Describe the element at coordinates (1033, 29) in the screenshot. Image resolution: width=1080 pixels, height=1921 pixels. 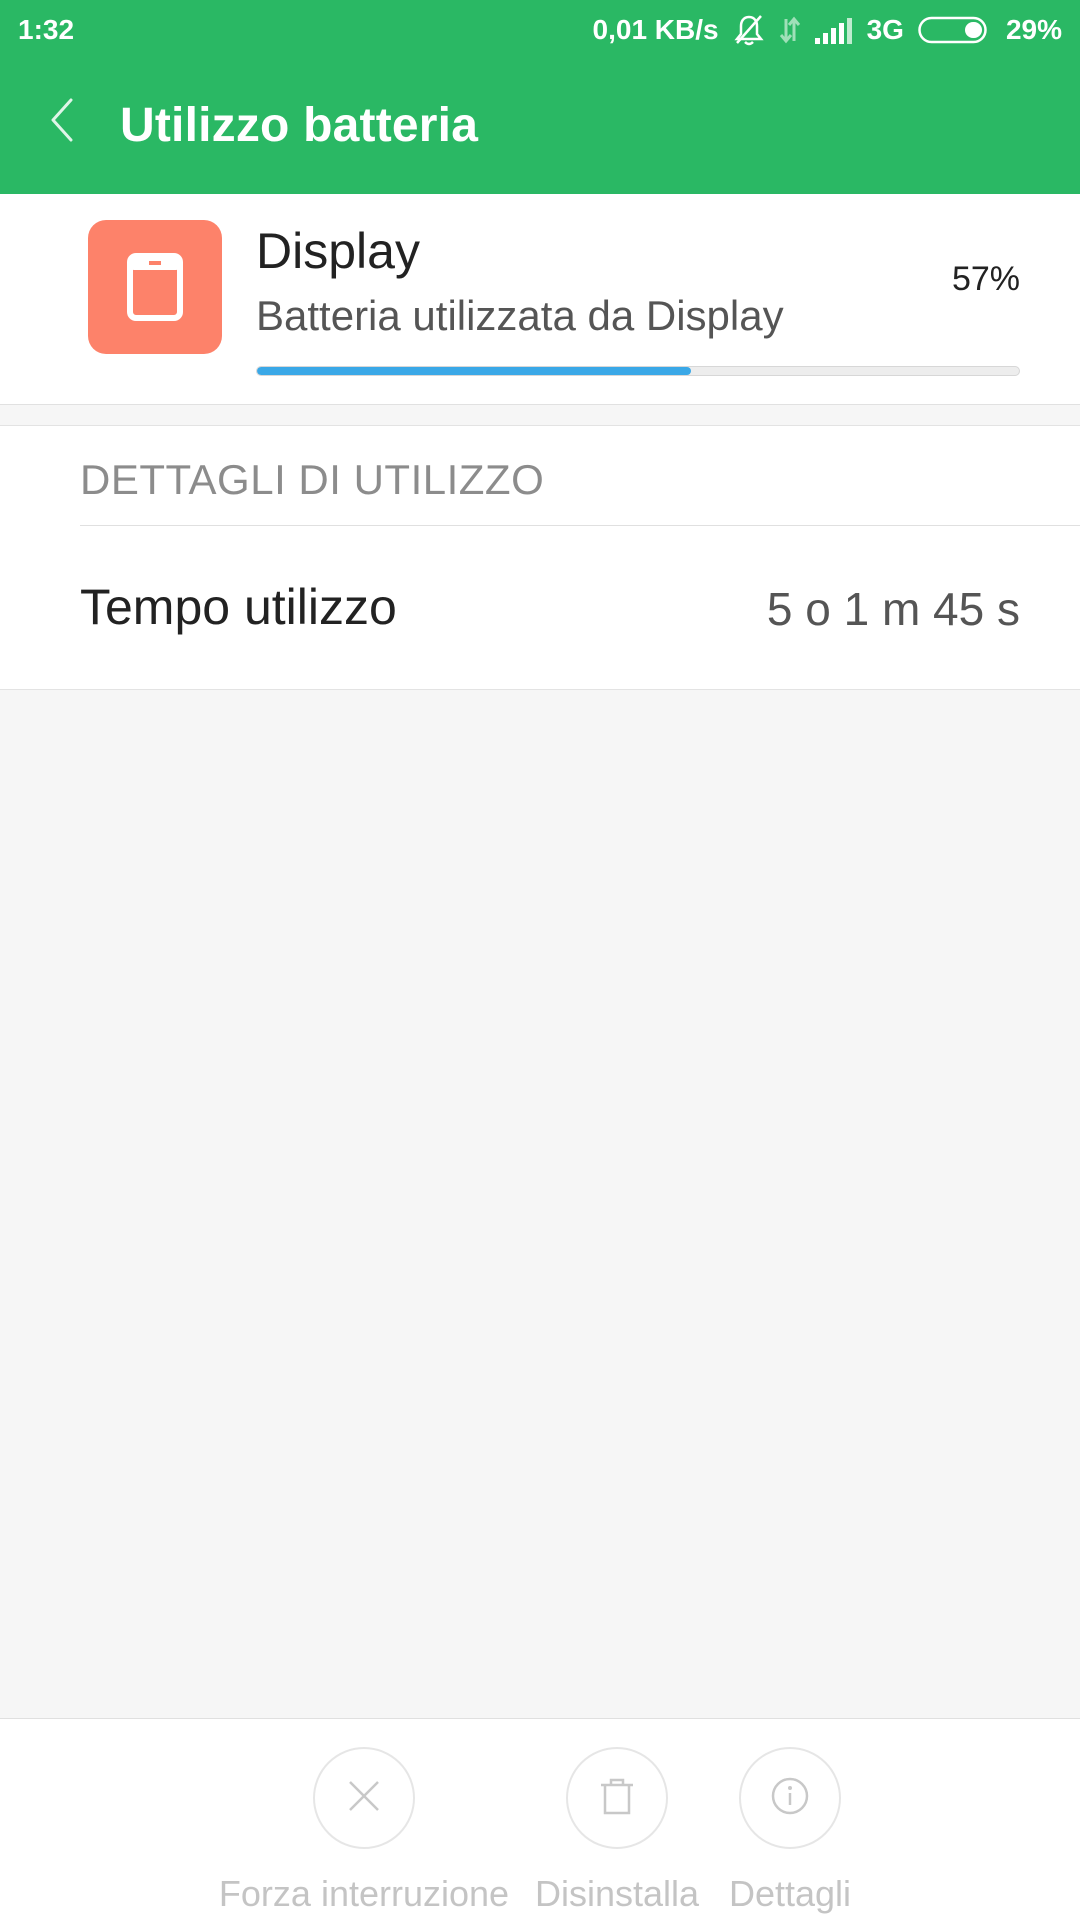
I see `battery-percent: 29%` at that location.